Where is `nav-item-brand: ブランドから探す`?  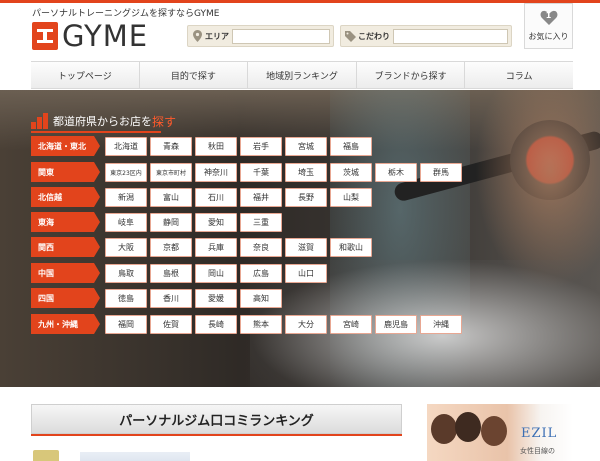
nav-item-brand: ブランドから探す is located at coordinates (410, 75).